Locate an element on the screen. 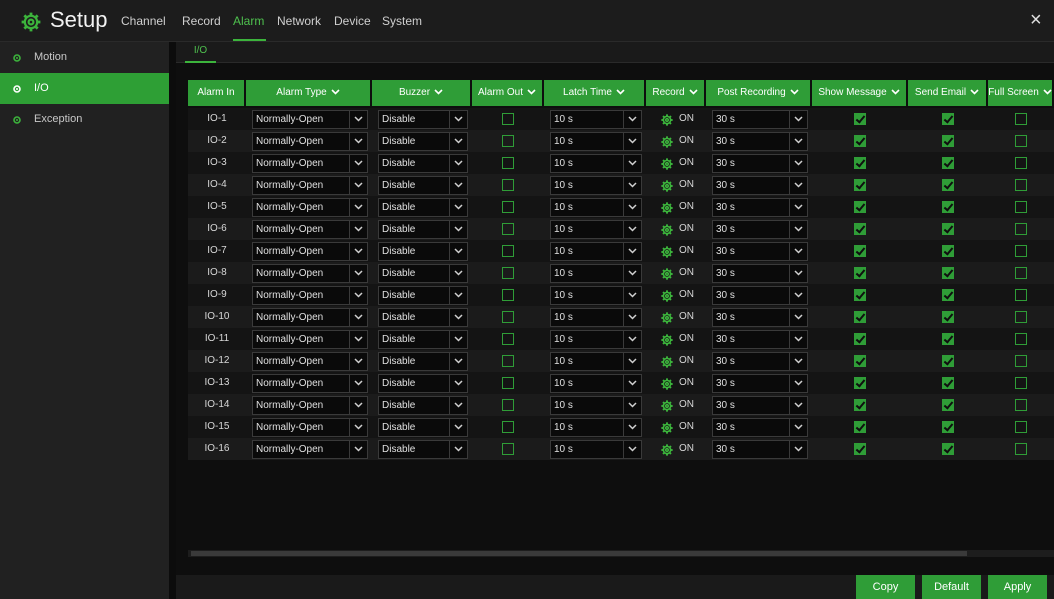  horizontal-scrollbar is located at coordinates (621, 553).